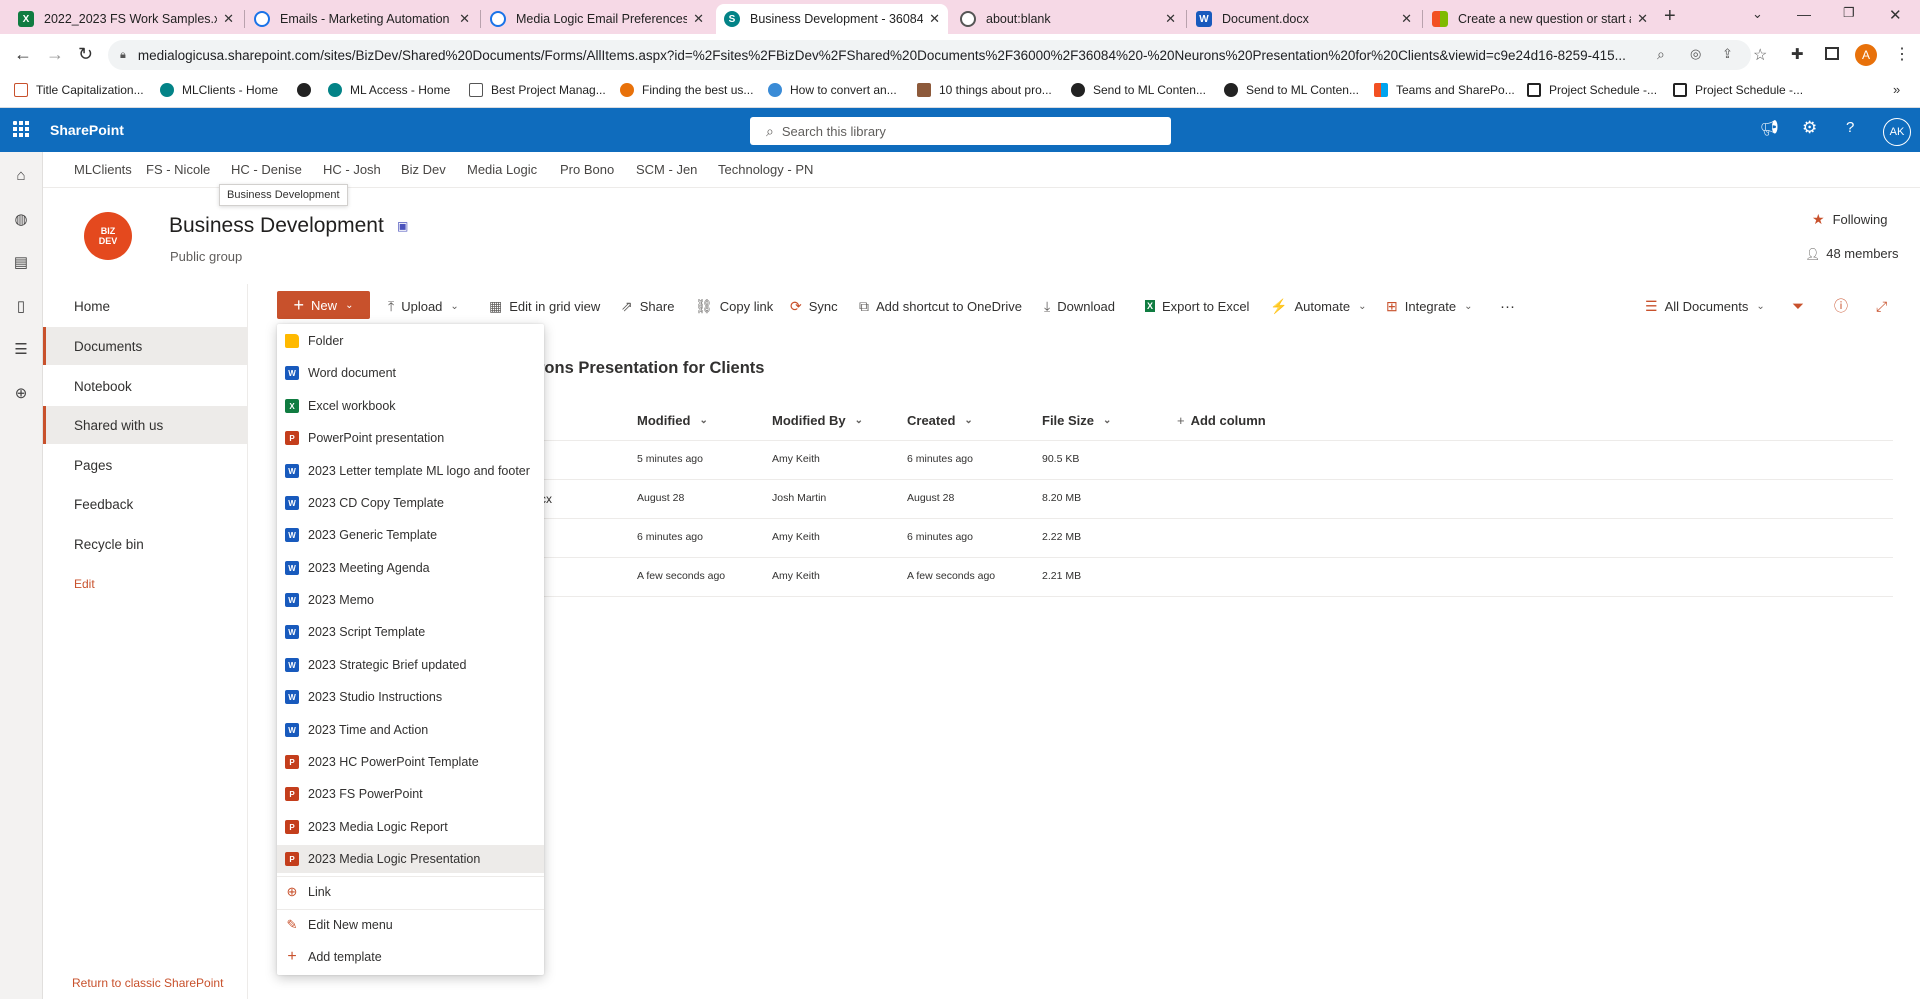  I want to click on menu-item-excel-workbook: X Excel workbook, so click(410, 406).